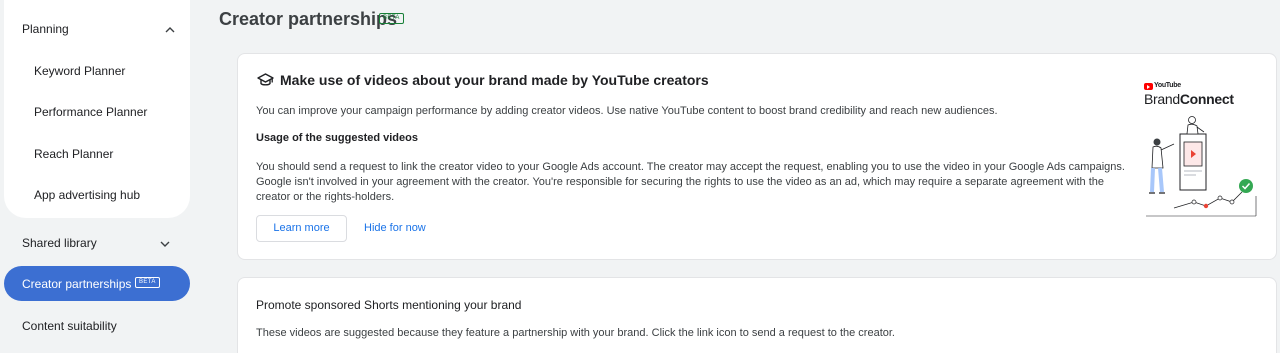 Image resolution: width=1280 pixels, height=353 pixels. What do you see at coordinates (59, 243) in the screenshot?
I see `shared-library-label: Shared library` at bounding box center [59, 243].